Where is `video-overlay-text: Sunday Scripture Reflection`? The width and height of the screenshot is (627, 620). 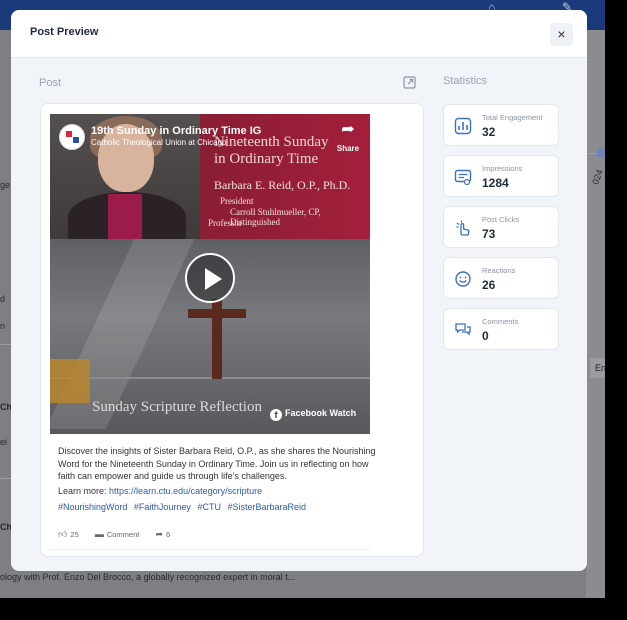 video-overlay-text: Sunday Scripture Reflection is located at coordinates (177, 407).